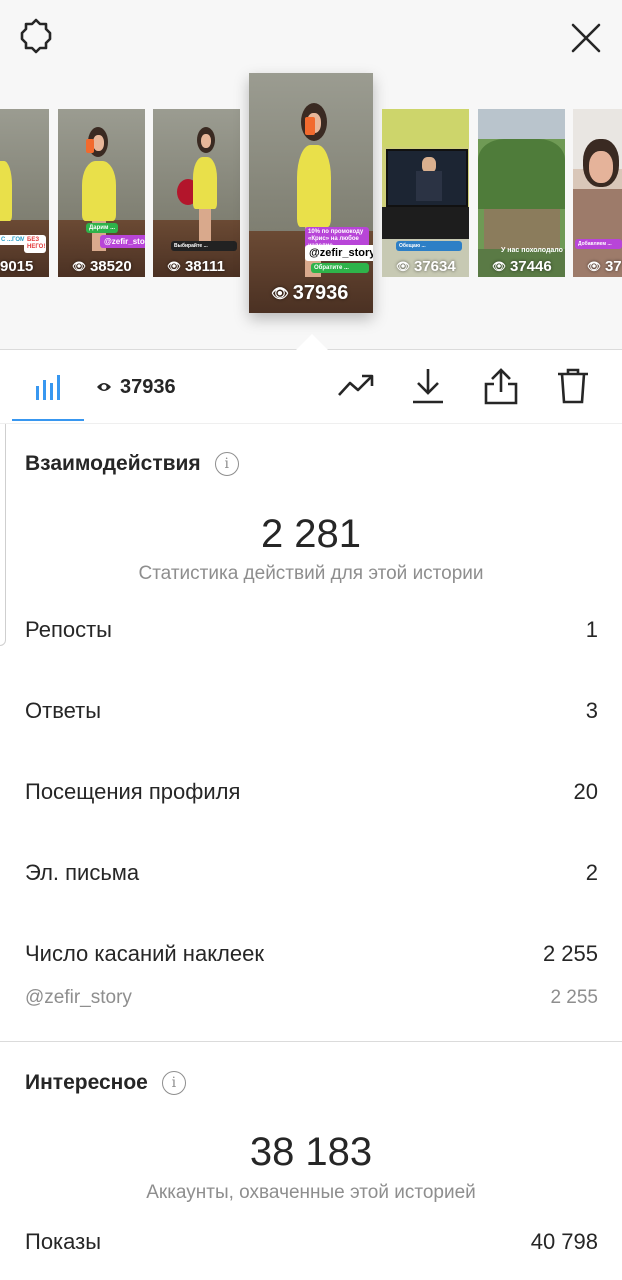 The image size is (622, 1280). What do you see at coordinates (591, 629) in the screenshot?
I see `stat-value: 1` at bounding box center [591, 629].